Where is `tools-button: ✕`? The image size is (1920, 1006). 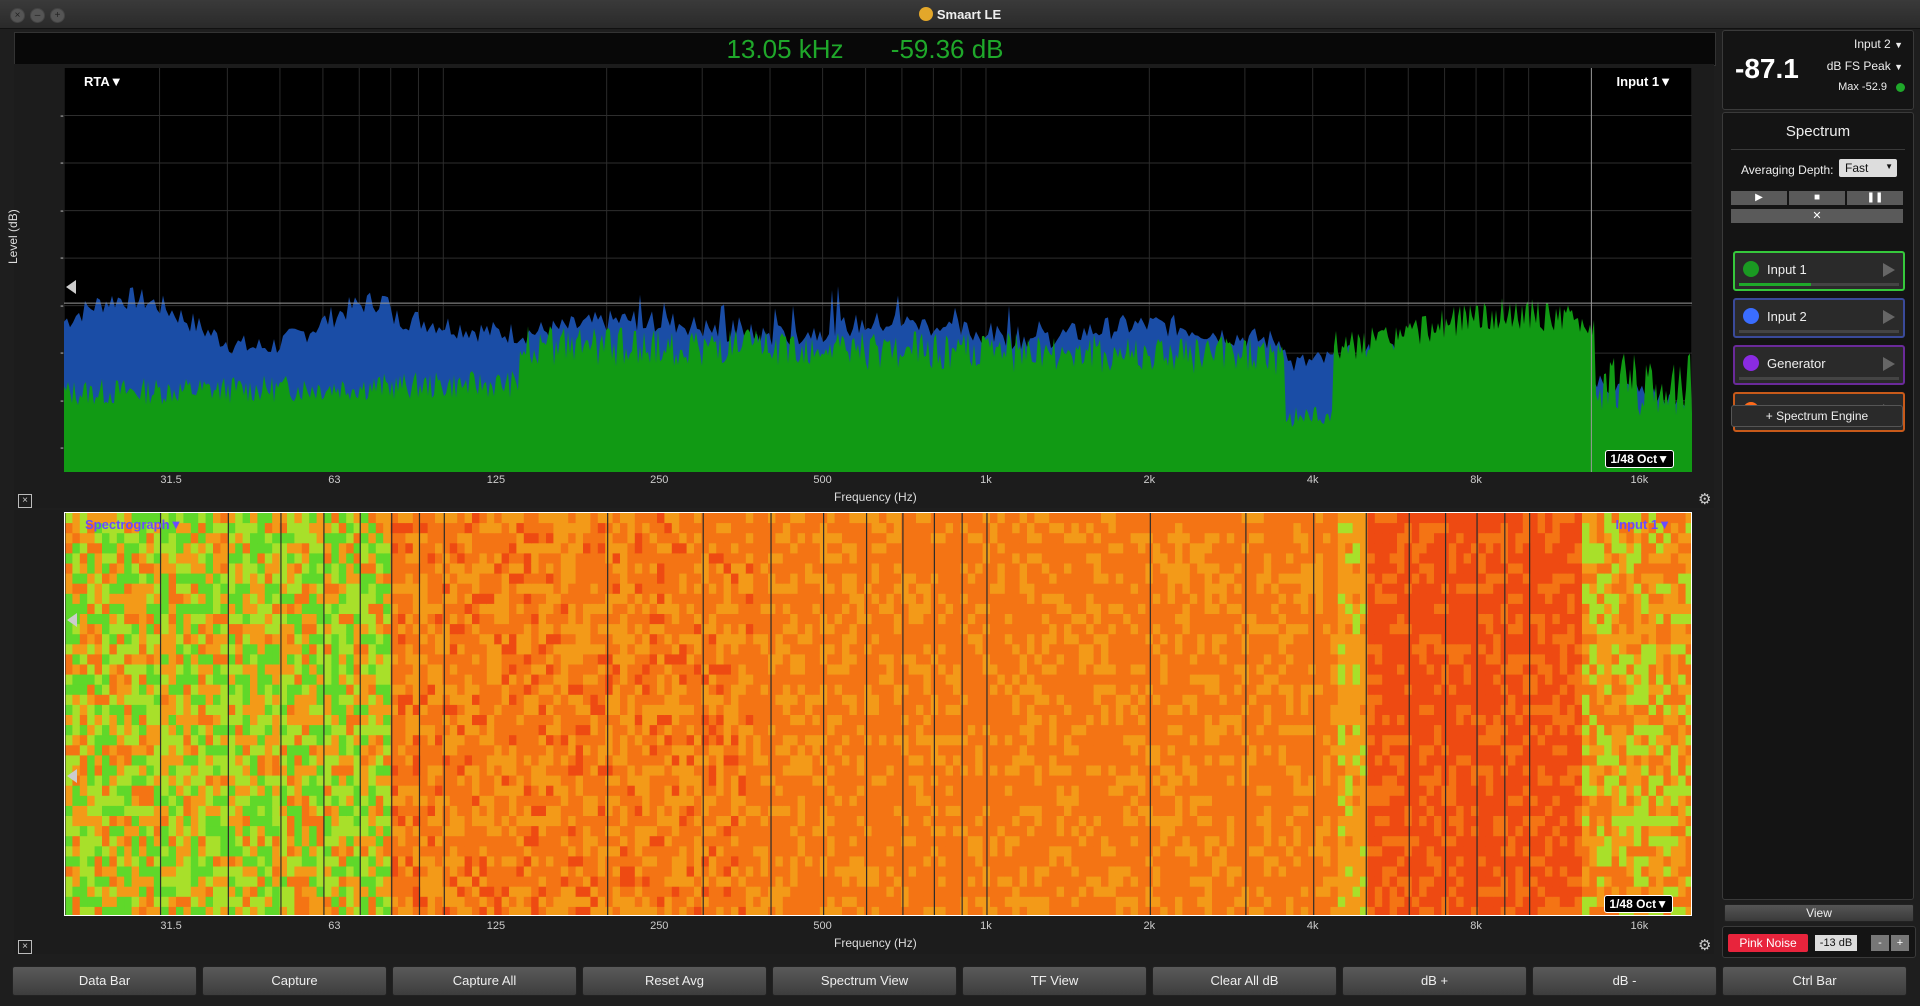 tools-button: ✕ is located at coordinates (1817, 216).